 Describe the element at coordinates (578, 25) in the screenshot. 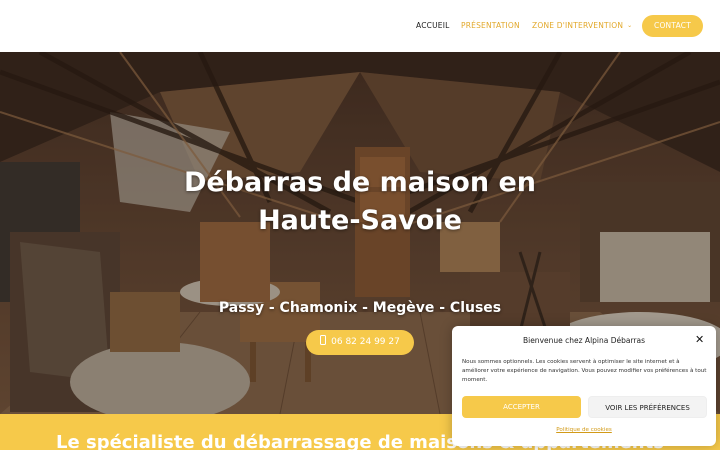

I see `nav-item-zone-label: ZONE D'INTERVENTION` at that location.